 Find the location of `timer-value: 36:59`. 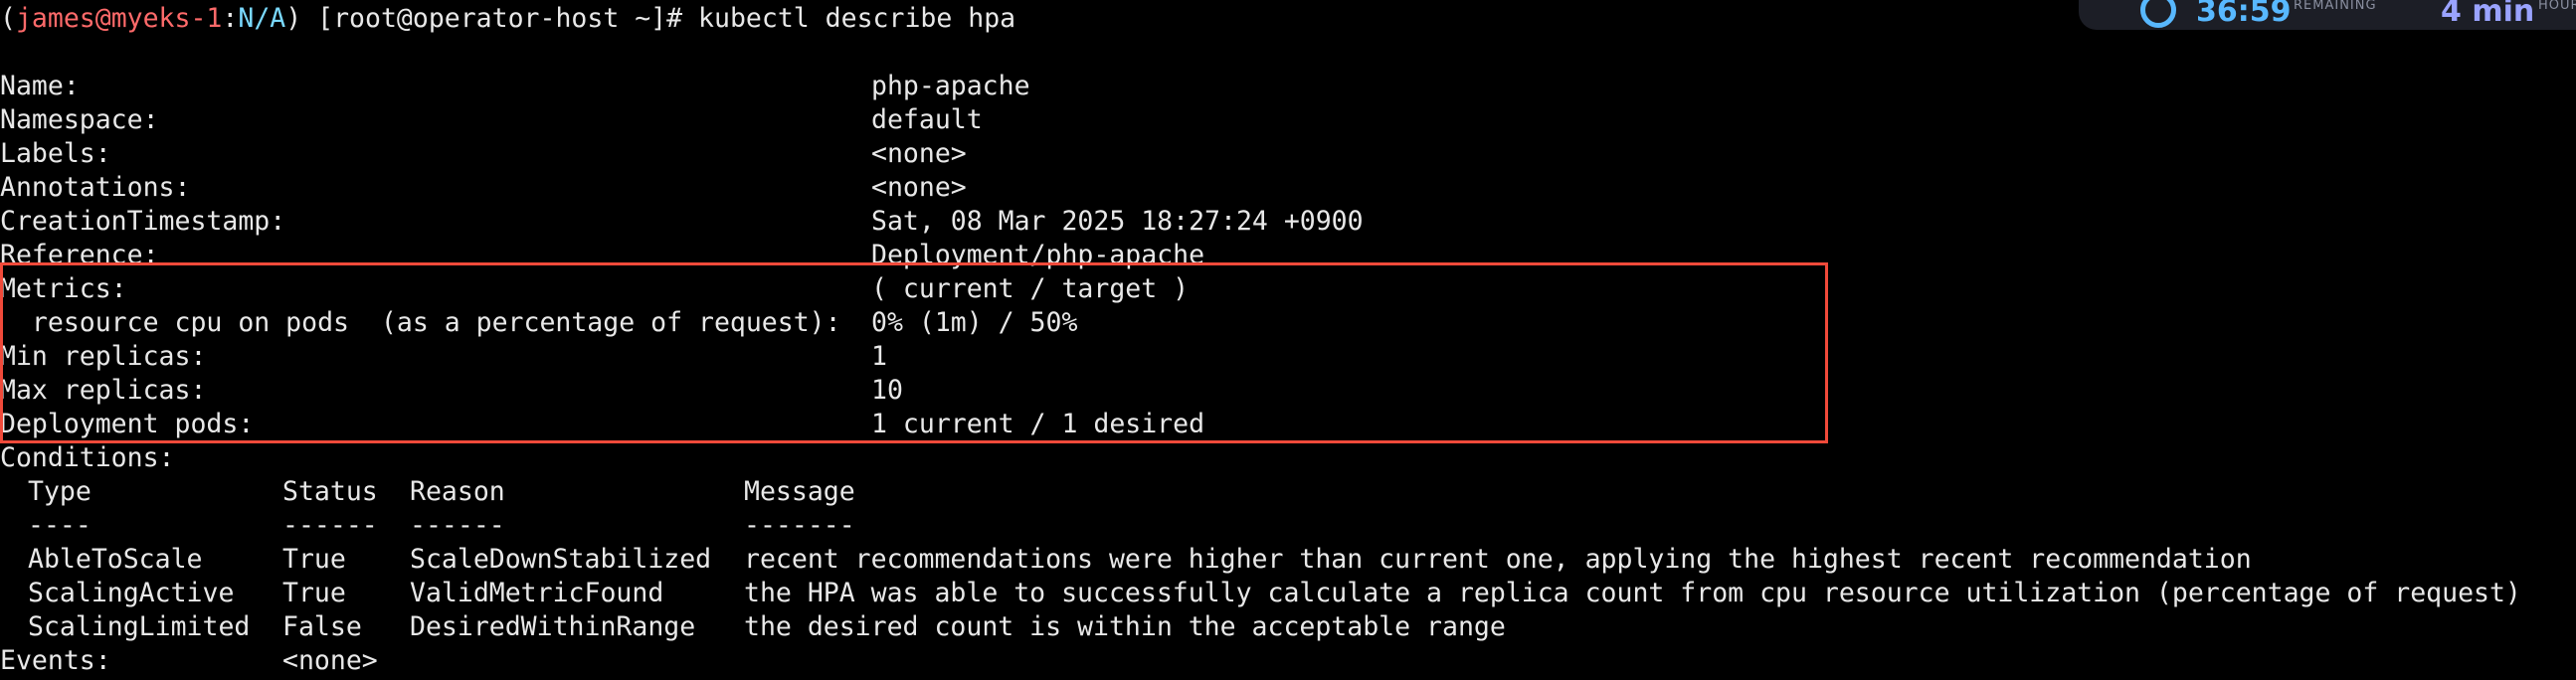

timer-value: 36:59 is located at coordinates (2244, 14).